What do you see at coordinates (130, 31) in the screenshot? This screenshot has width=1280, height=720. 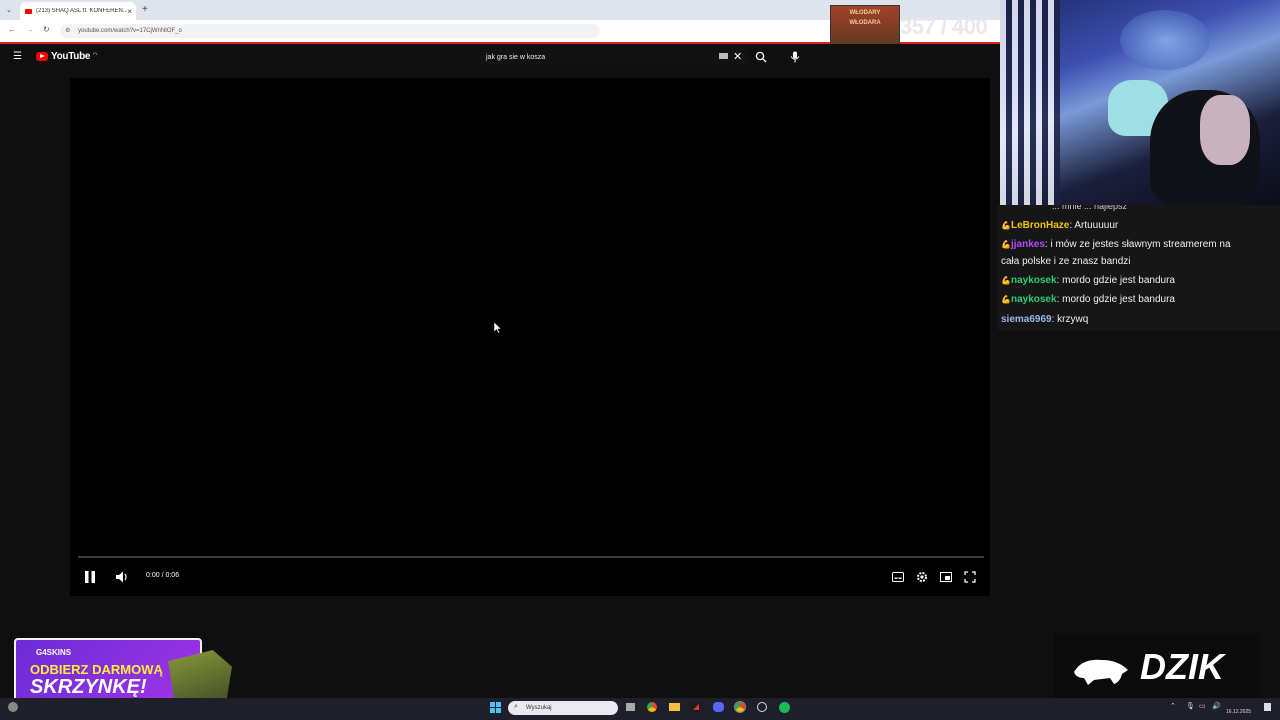 I see `url-text: youtube.com/watch?v=17CjWnNtOF_o` at bounding box center [130, 31].